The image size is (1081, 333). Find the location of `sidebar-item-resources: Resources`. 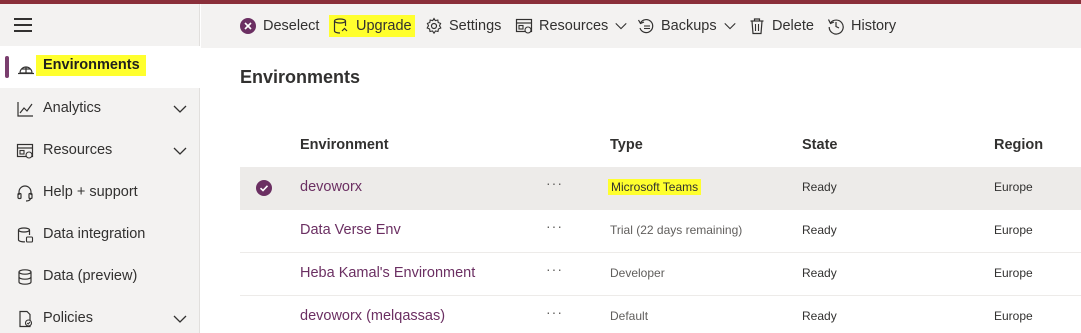

sidebar-item-resources: Resources is located at coordinates (100, 151).